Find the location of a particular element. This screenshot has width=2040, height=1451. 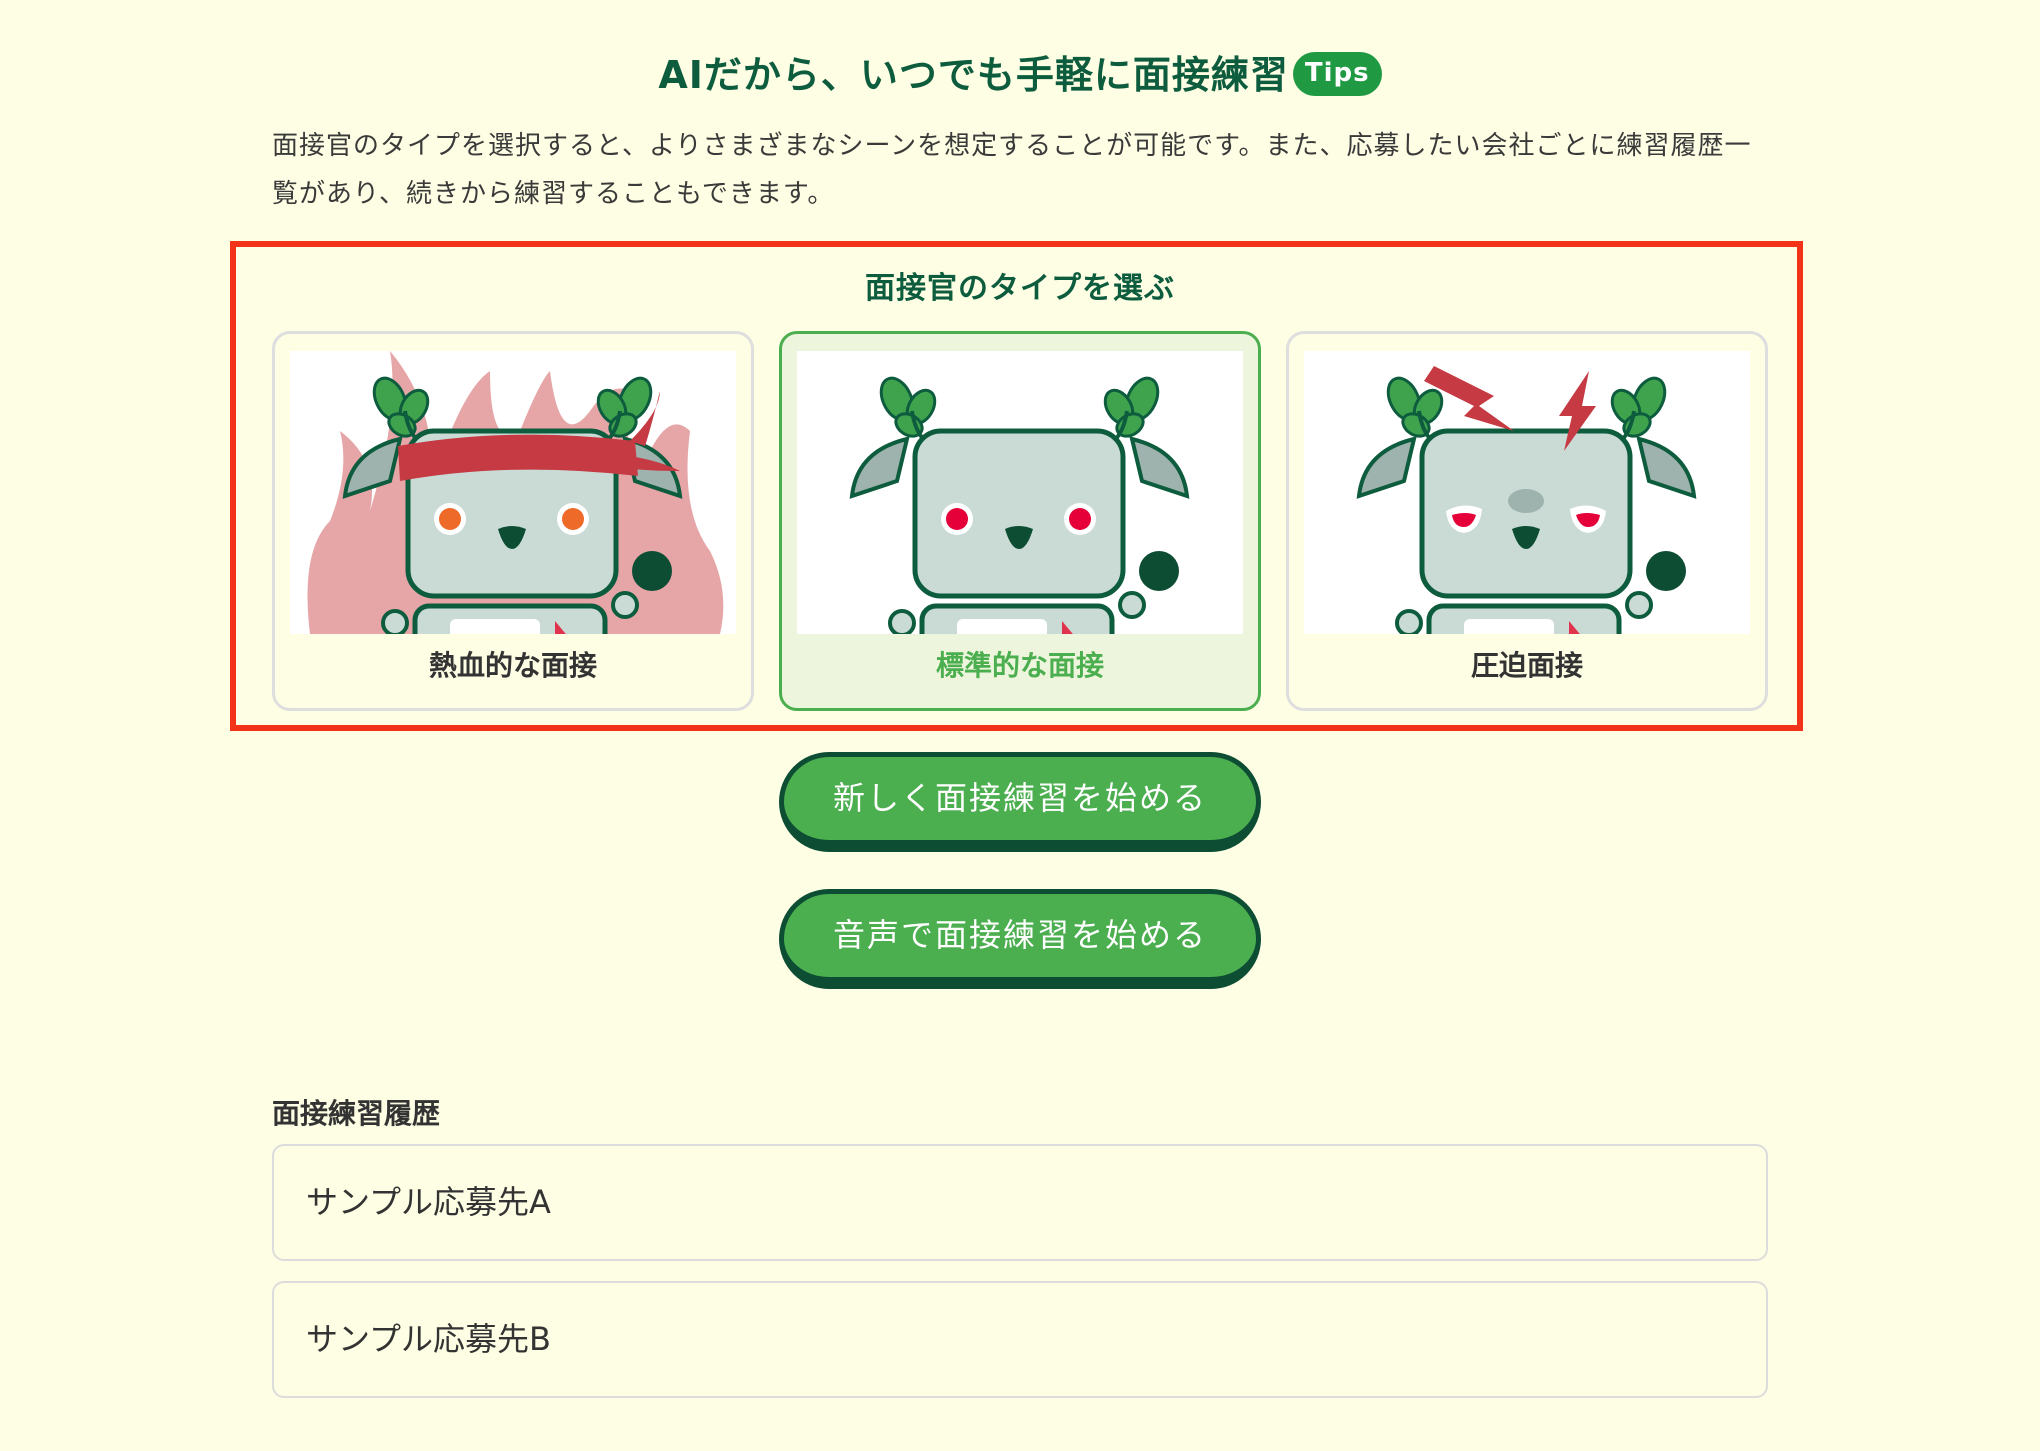

start-new-practice-button: 新しく面接練習を始める is located at coordinates (1020, 802).